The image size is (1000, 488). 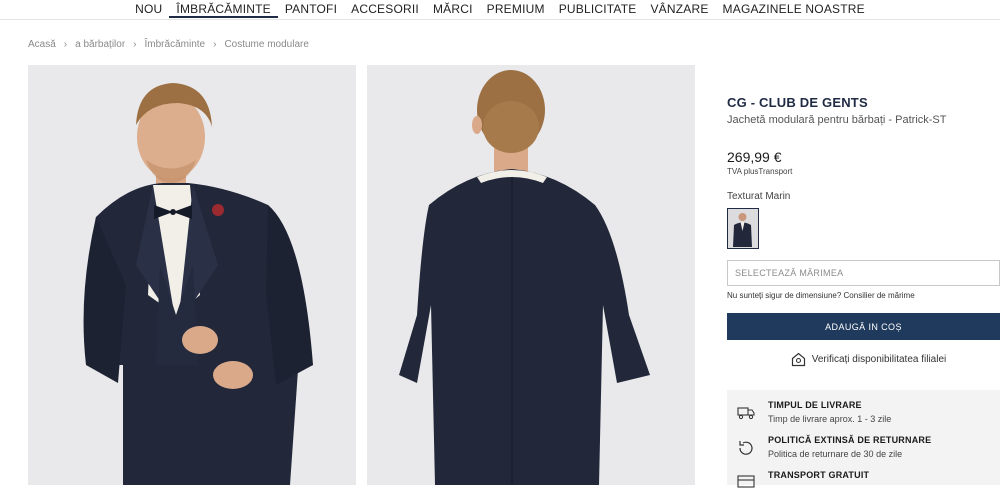 What do you see at coordinates (819, 475) in the screenshot?
I see `perk-title: TRANSPORT GRATUIT` at bounding box center [819, 475].